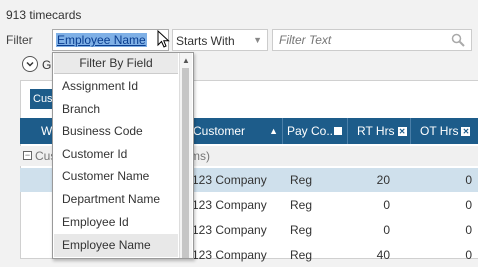  What do you see at coordinates (219, 131) in the screenshot?
I see `column-header-label: Customer` at bounding box center [219, 131].